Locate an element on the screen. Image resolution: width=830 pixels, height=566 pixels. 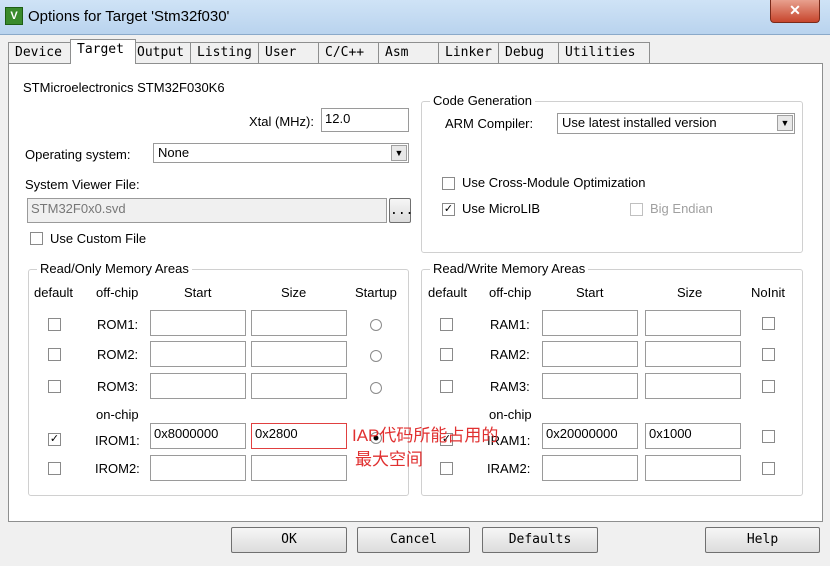
xtal-input: 12.0 is located at coordinates (365, 120).